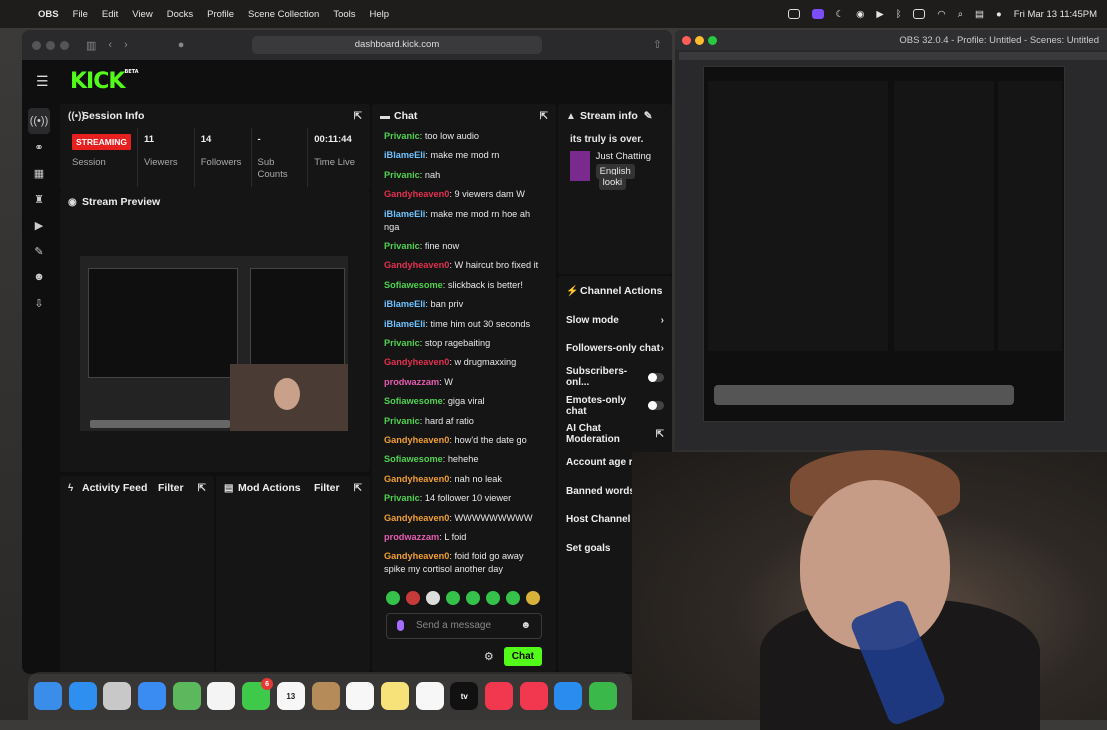 The height and width of the screenshot is (730, 1107). Describe the element at coordinates (152, 696) in the screenshot. I see `mail-app-icon` at that location.